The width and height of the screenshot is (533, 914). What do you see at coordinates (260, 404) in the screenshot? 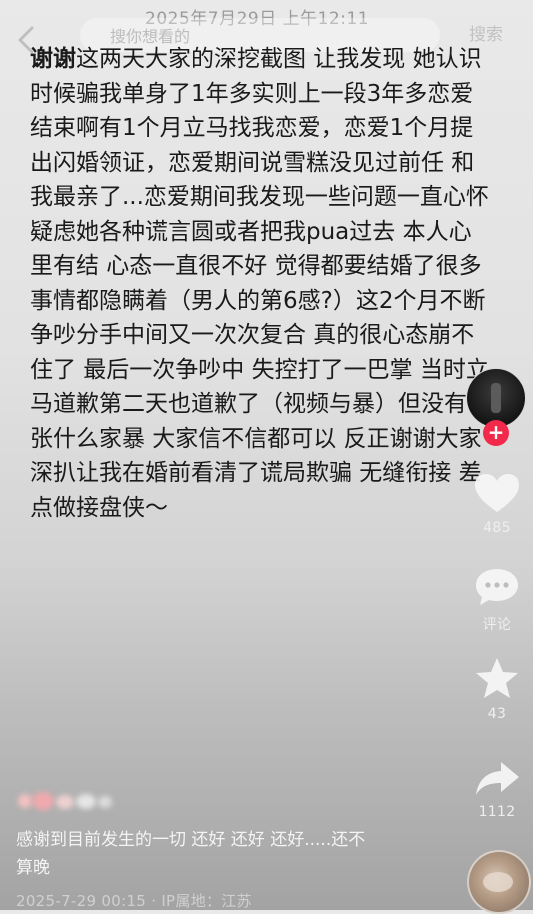
I see `note-line: 马道歉第二天也道歉了（视频与暴）但没有夸` at bounding box center [260, 404].